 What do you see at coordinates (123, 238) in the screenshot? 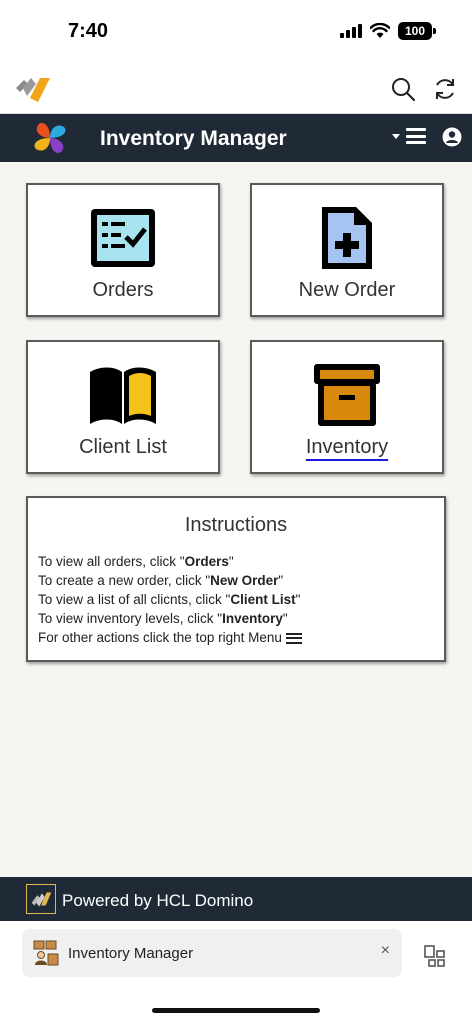
I see `clipboard-checklist-icon` at bounding box center [123, 238].